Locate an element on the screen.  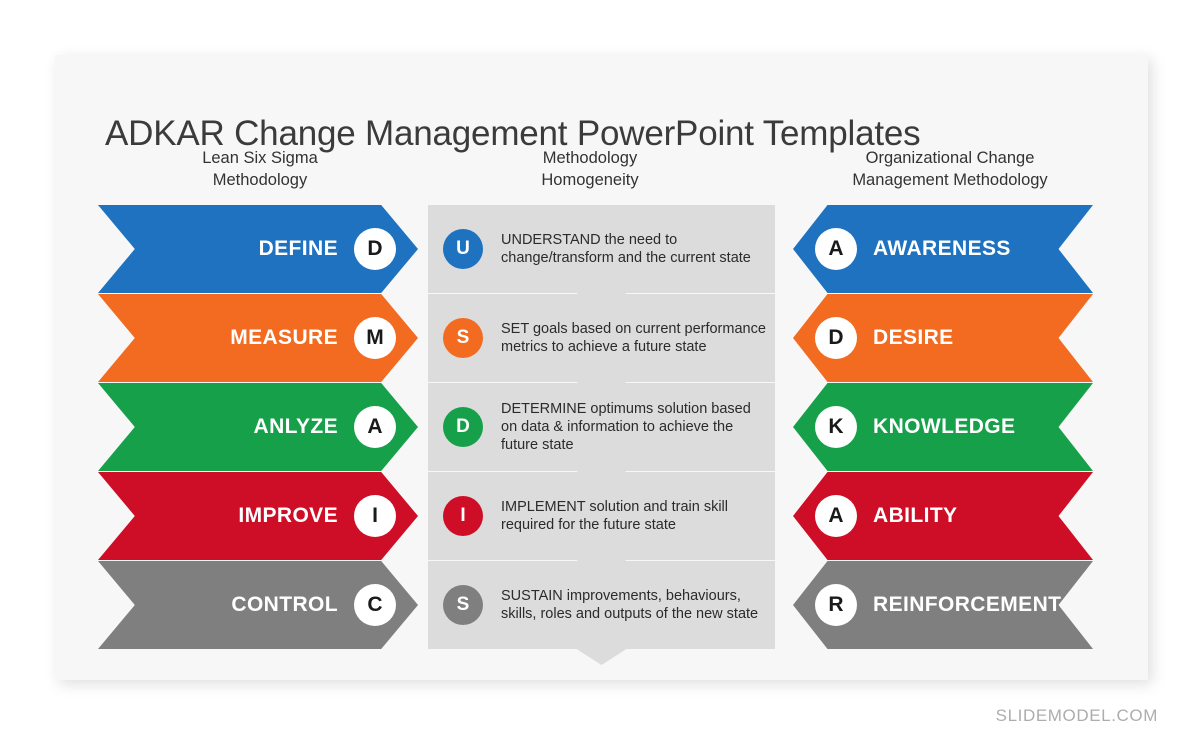
step-label: ABILITY is located at coordinates (915, 515).